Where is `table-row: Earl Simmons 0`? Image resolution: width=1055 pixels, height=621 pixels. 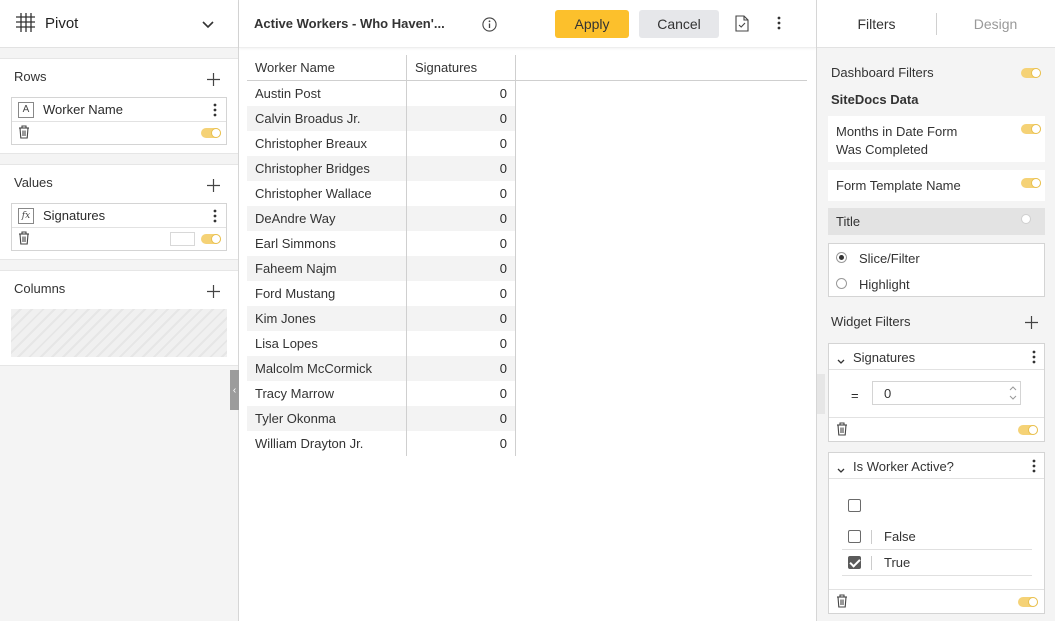 table-row: Earl Simmons 0 is located at coordinates (381, 243).